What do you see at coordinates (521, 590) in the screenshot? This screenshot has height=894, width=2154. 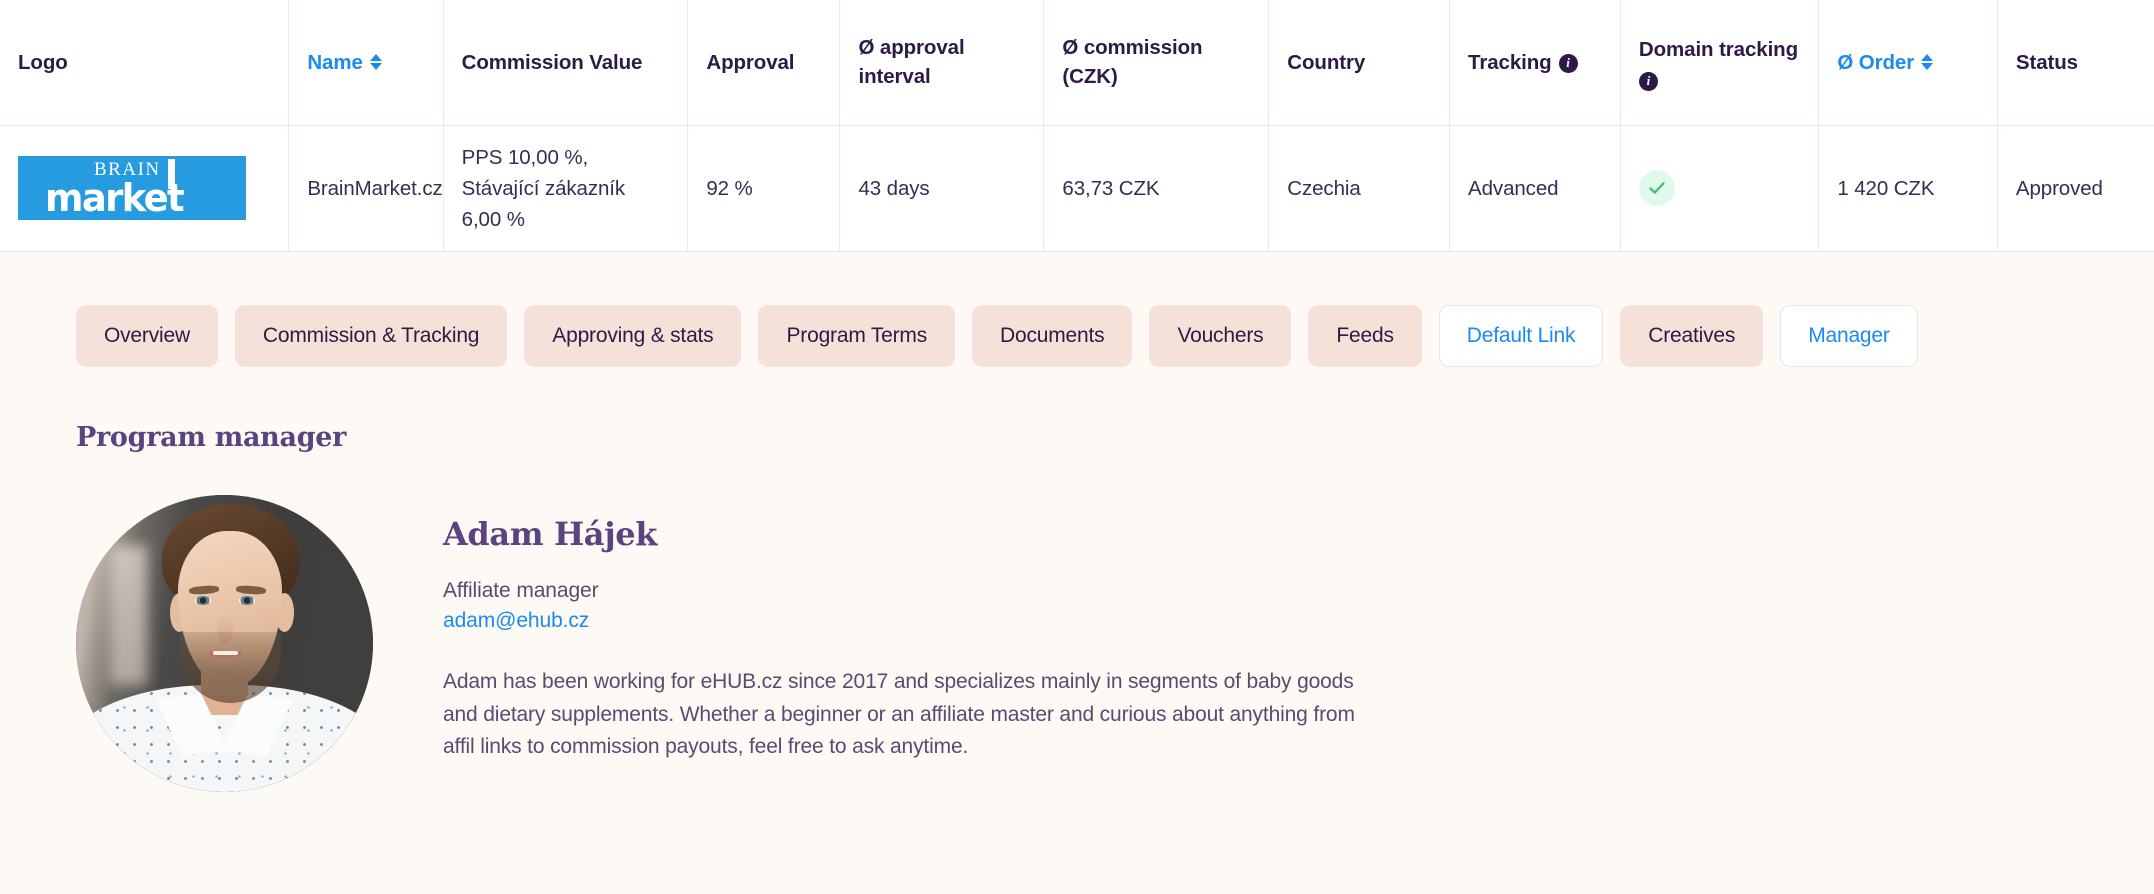 I see `manager-role: Affiliate manager` at bounding box center [521, 590].